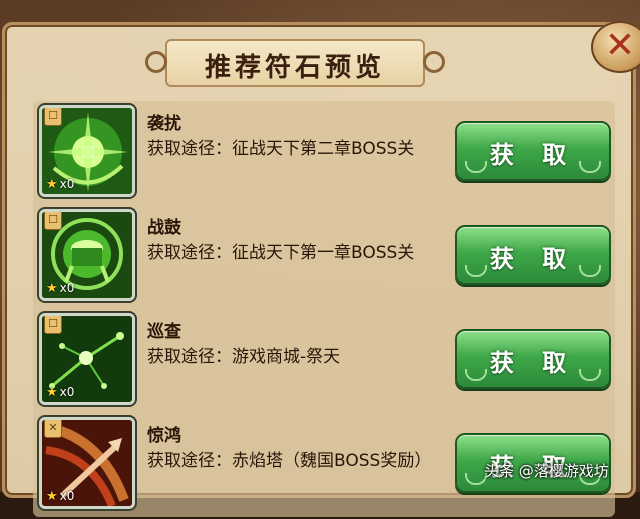  I want to click on dialog-title: 推荐符石预览, so click(294, 68).